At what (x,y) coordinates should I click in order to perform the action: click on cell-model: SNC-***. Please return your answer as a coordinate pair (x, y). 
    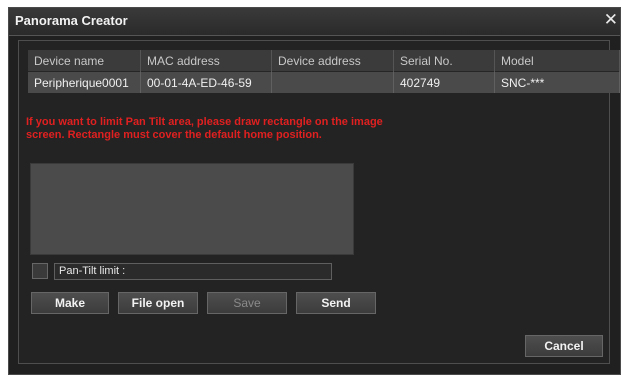
    Looking at the image, I should click on (557, 82).